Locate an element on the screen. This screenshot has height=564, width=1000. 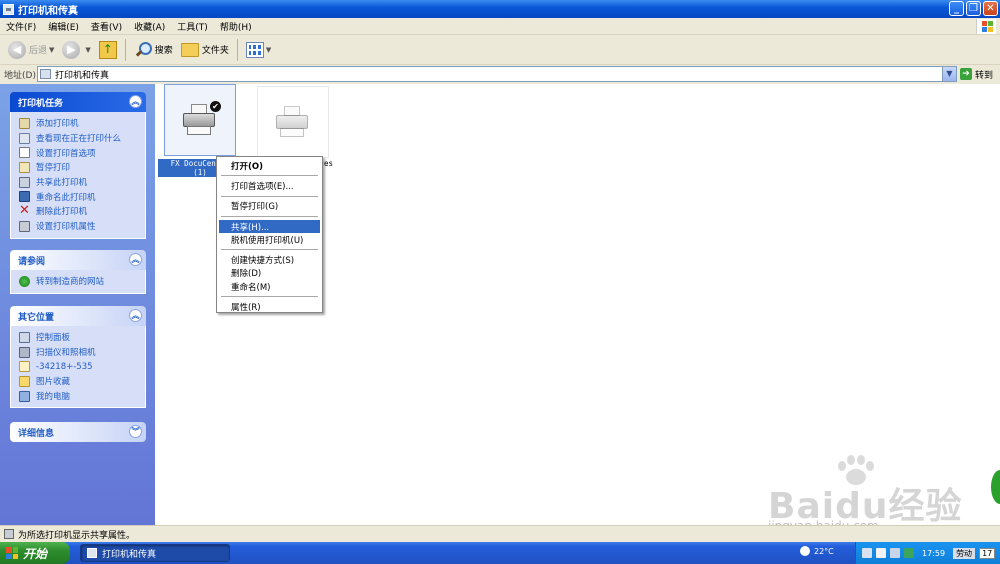
window-controls: _ ❐ ✕ is located at coordinates (973, 8).